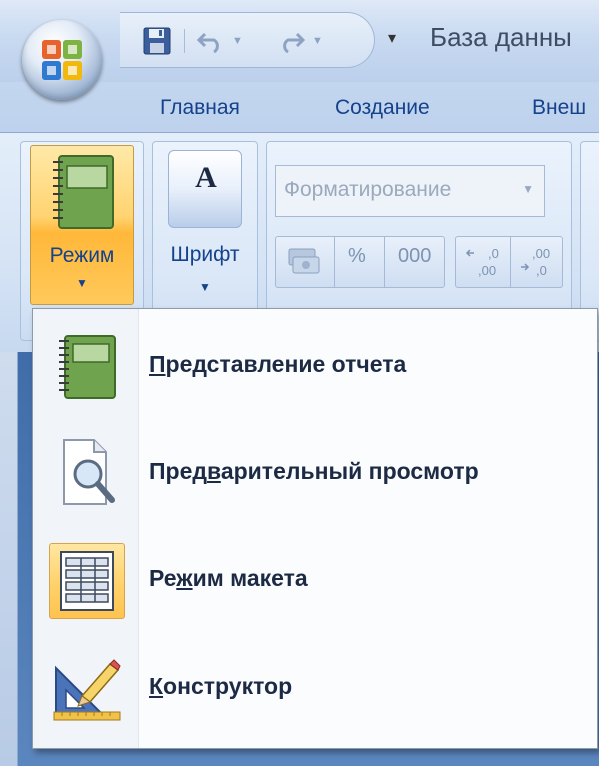 This screenshot has height=766, width=599. Describe the element at coordinates (304, 261) in the screenshot. I see `currency-icon` at that location.